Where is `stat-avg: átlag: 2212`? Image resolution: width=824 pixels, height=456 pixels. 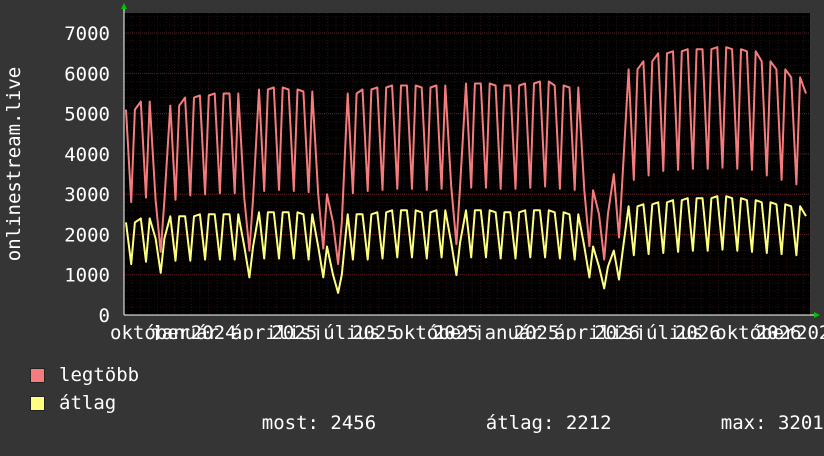
stat-avg: átlag: 2212 is located at coordinates (526, 423).